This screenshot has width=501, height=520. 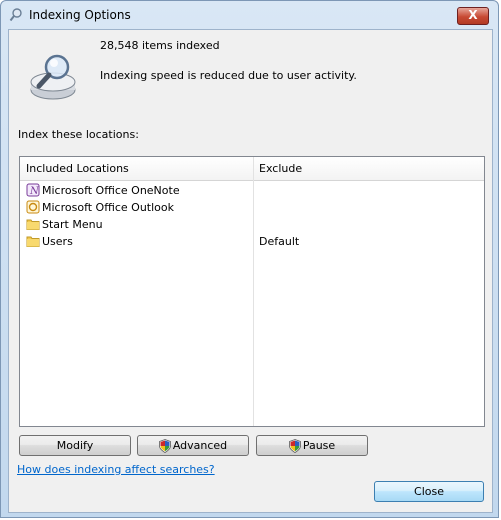 I want to click on onenote-icon: N, so click(x=33, y=190).